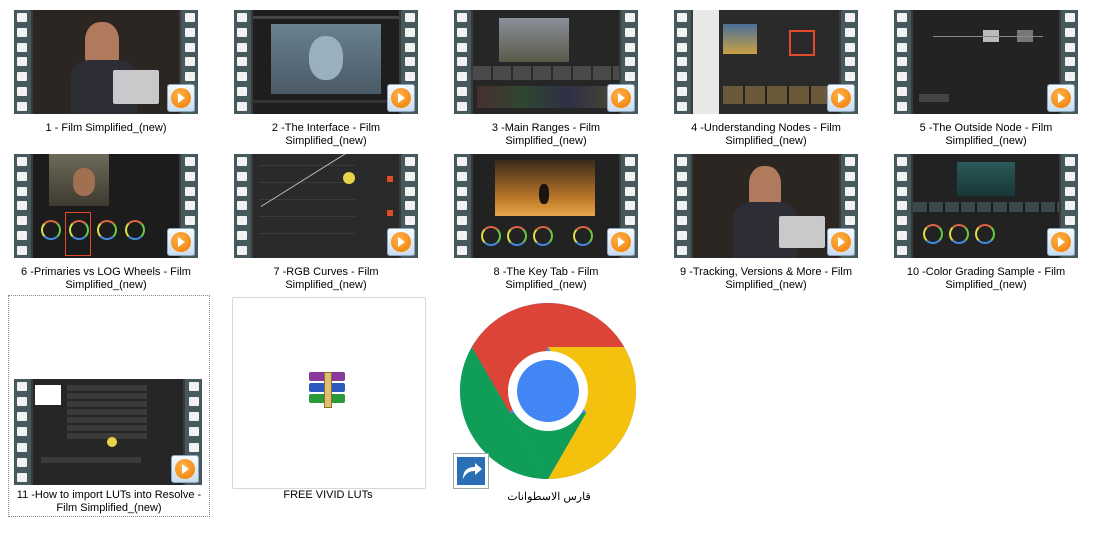  I want to click on file-name: 7 -RGB Curves - Film Simplified_(new), so click(326, 278).